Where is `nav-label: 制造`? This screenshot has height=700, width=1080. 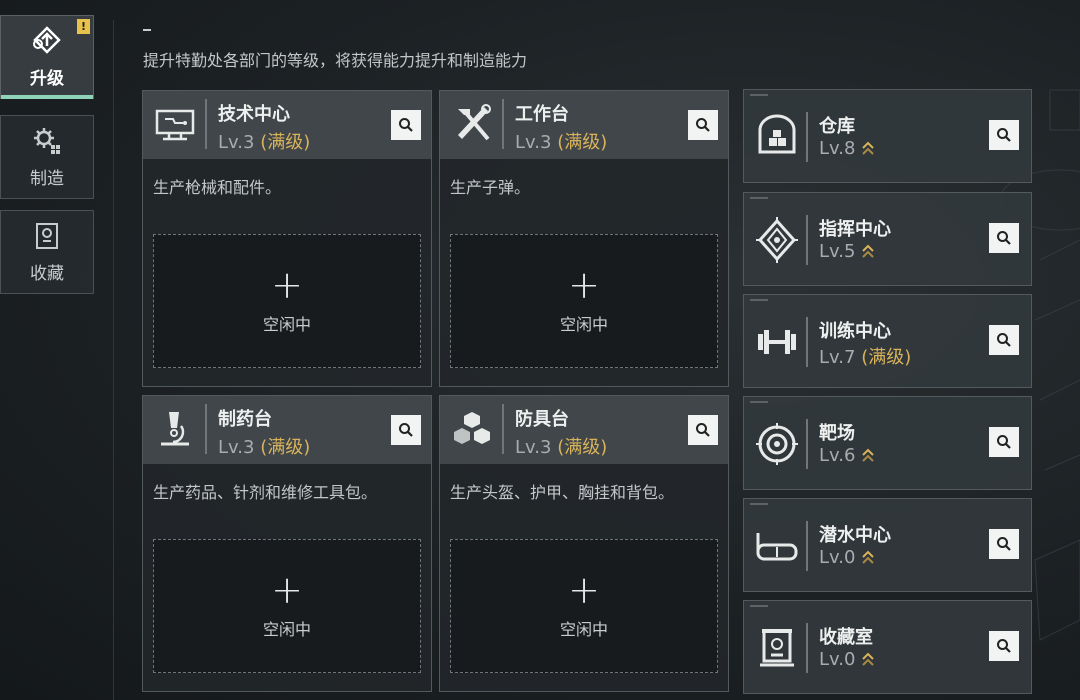 nav-label: 制造 is located at coordinates (47, 178).